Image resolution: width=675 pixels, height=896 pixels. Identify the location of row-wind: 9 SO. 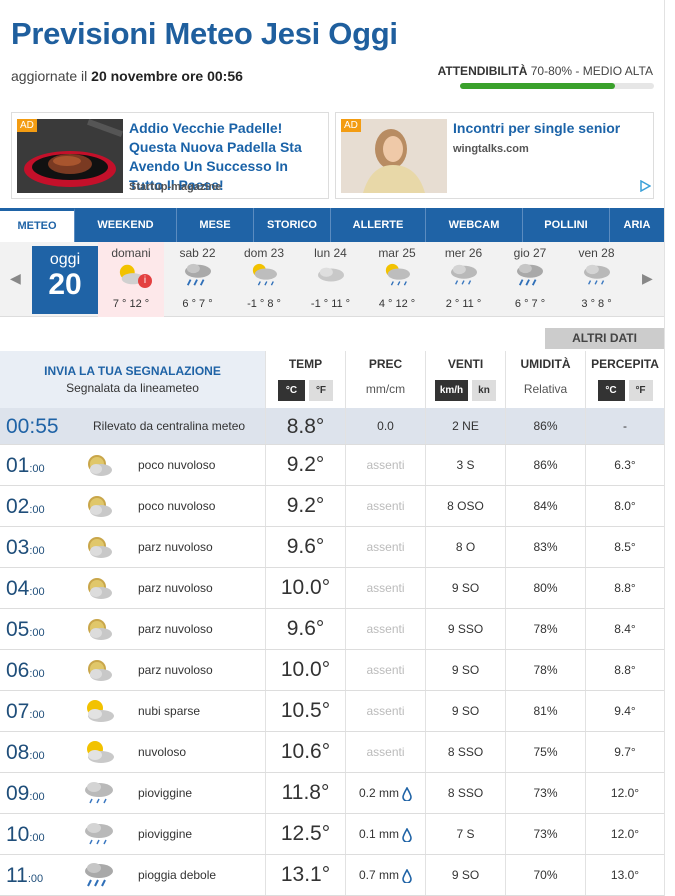
(465, 670).